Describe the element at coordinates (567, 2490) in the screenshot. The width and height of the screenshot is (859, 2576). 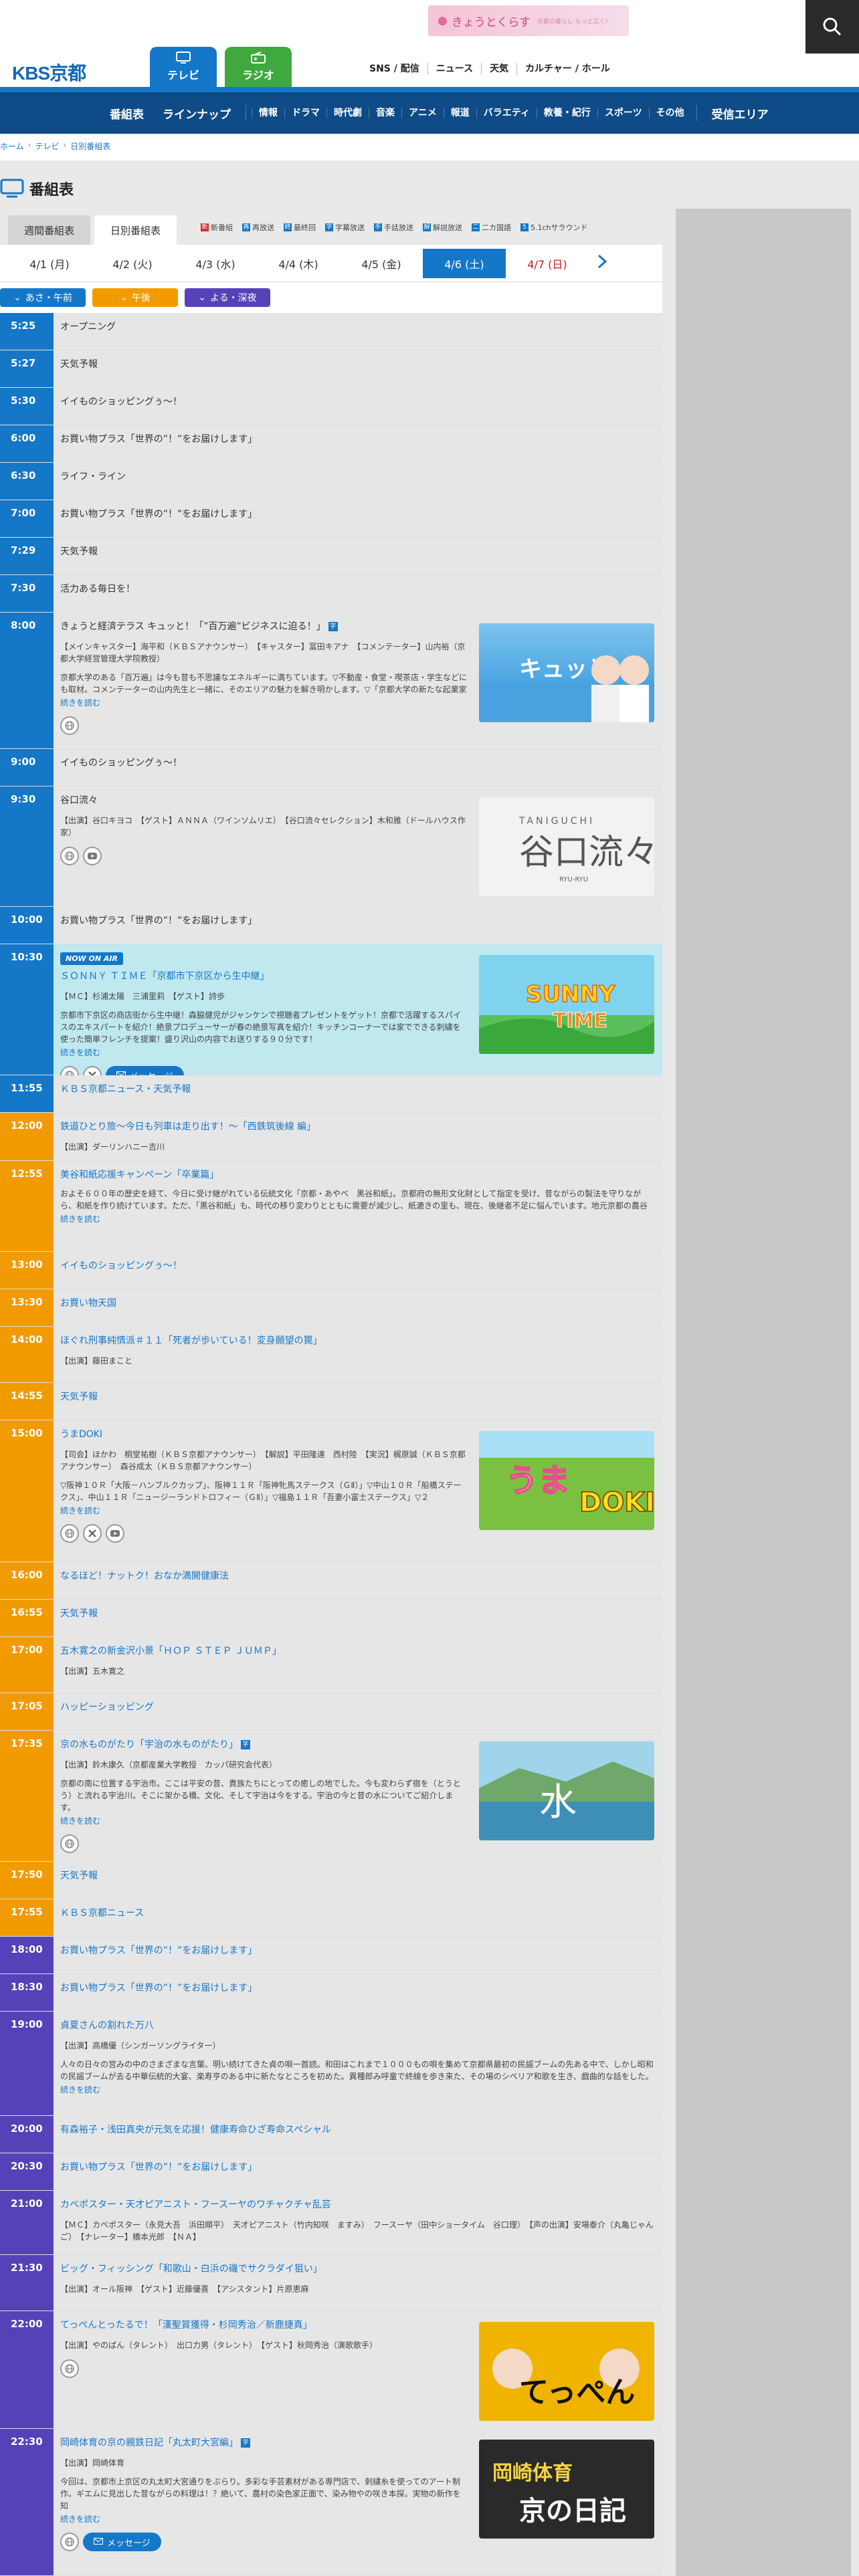
I see `program-thumbnail: 岡崎体育 京の日記` at that location.